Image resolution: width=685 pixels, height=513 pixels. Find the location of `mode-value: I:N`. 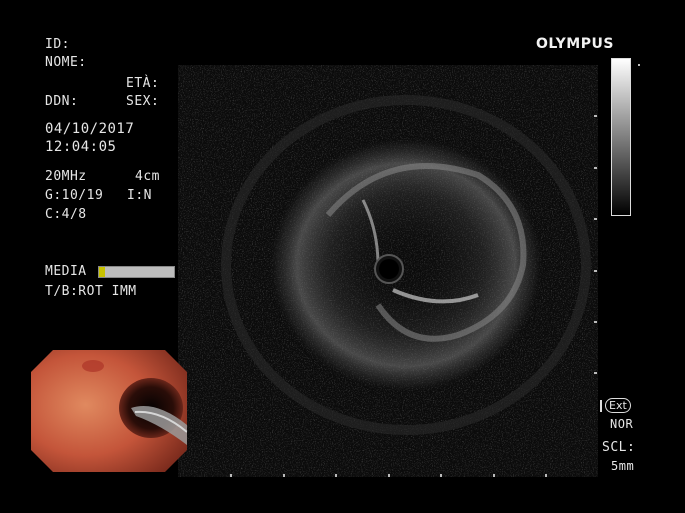

mode-value: I:N is located at coordinates (139, 195).